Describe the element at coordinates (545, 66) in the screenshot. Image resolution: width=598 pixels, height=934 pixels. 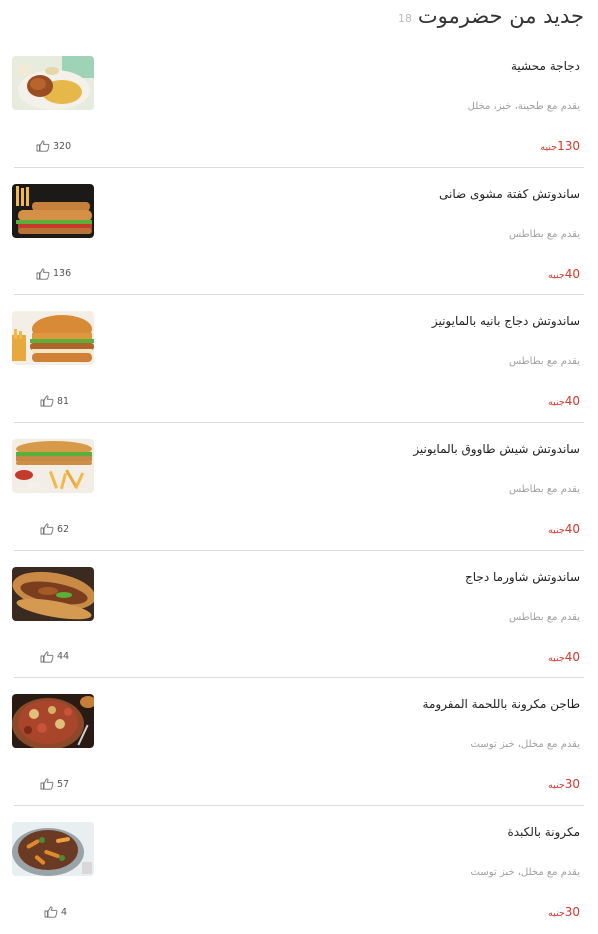
I see `item-name: دجاجة محشية` at that location.